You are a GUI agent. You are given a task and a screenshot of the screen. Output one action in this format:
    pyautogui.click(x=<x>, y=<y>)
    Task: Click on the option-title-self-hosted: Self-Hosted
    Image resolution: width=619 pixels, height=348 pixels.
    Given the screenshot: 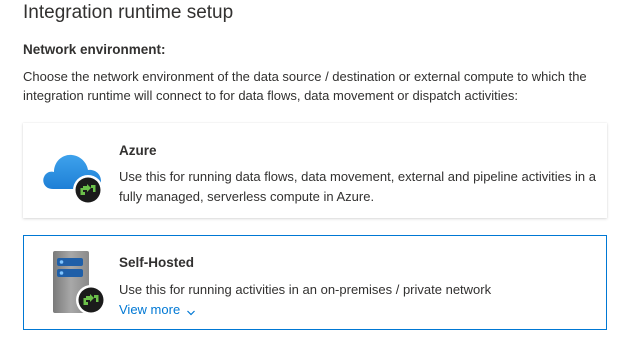 What is the action you would take?
    pyautogui.click(x=157, y=262)
    